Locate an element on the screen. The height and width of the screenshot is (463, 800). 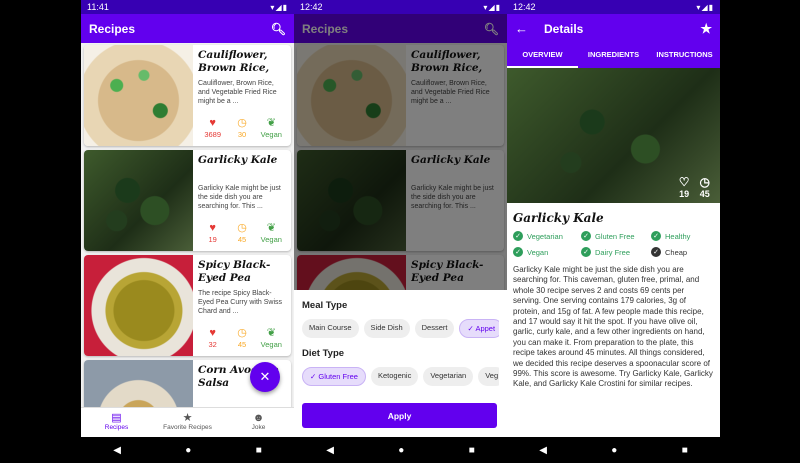
chip-gluten-free: ✓ Gluten Free is located at coordinates (334, 376).